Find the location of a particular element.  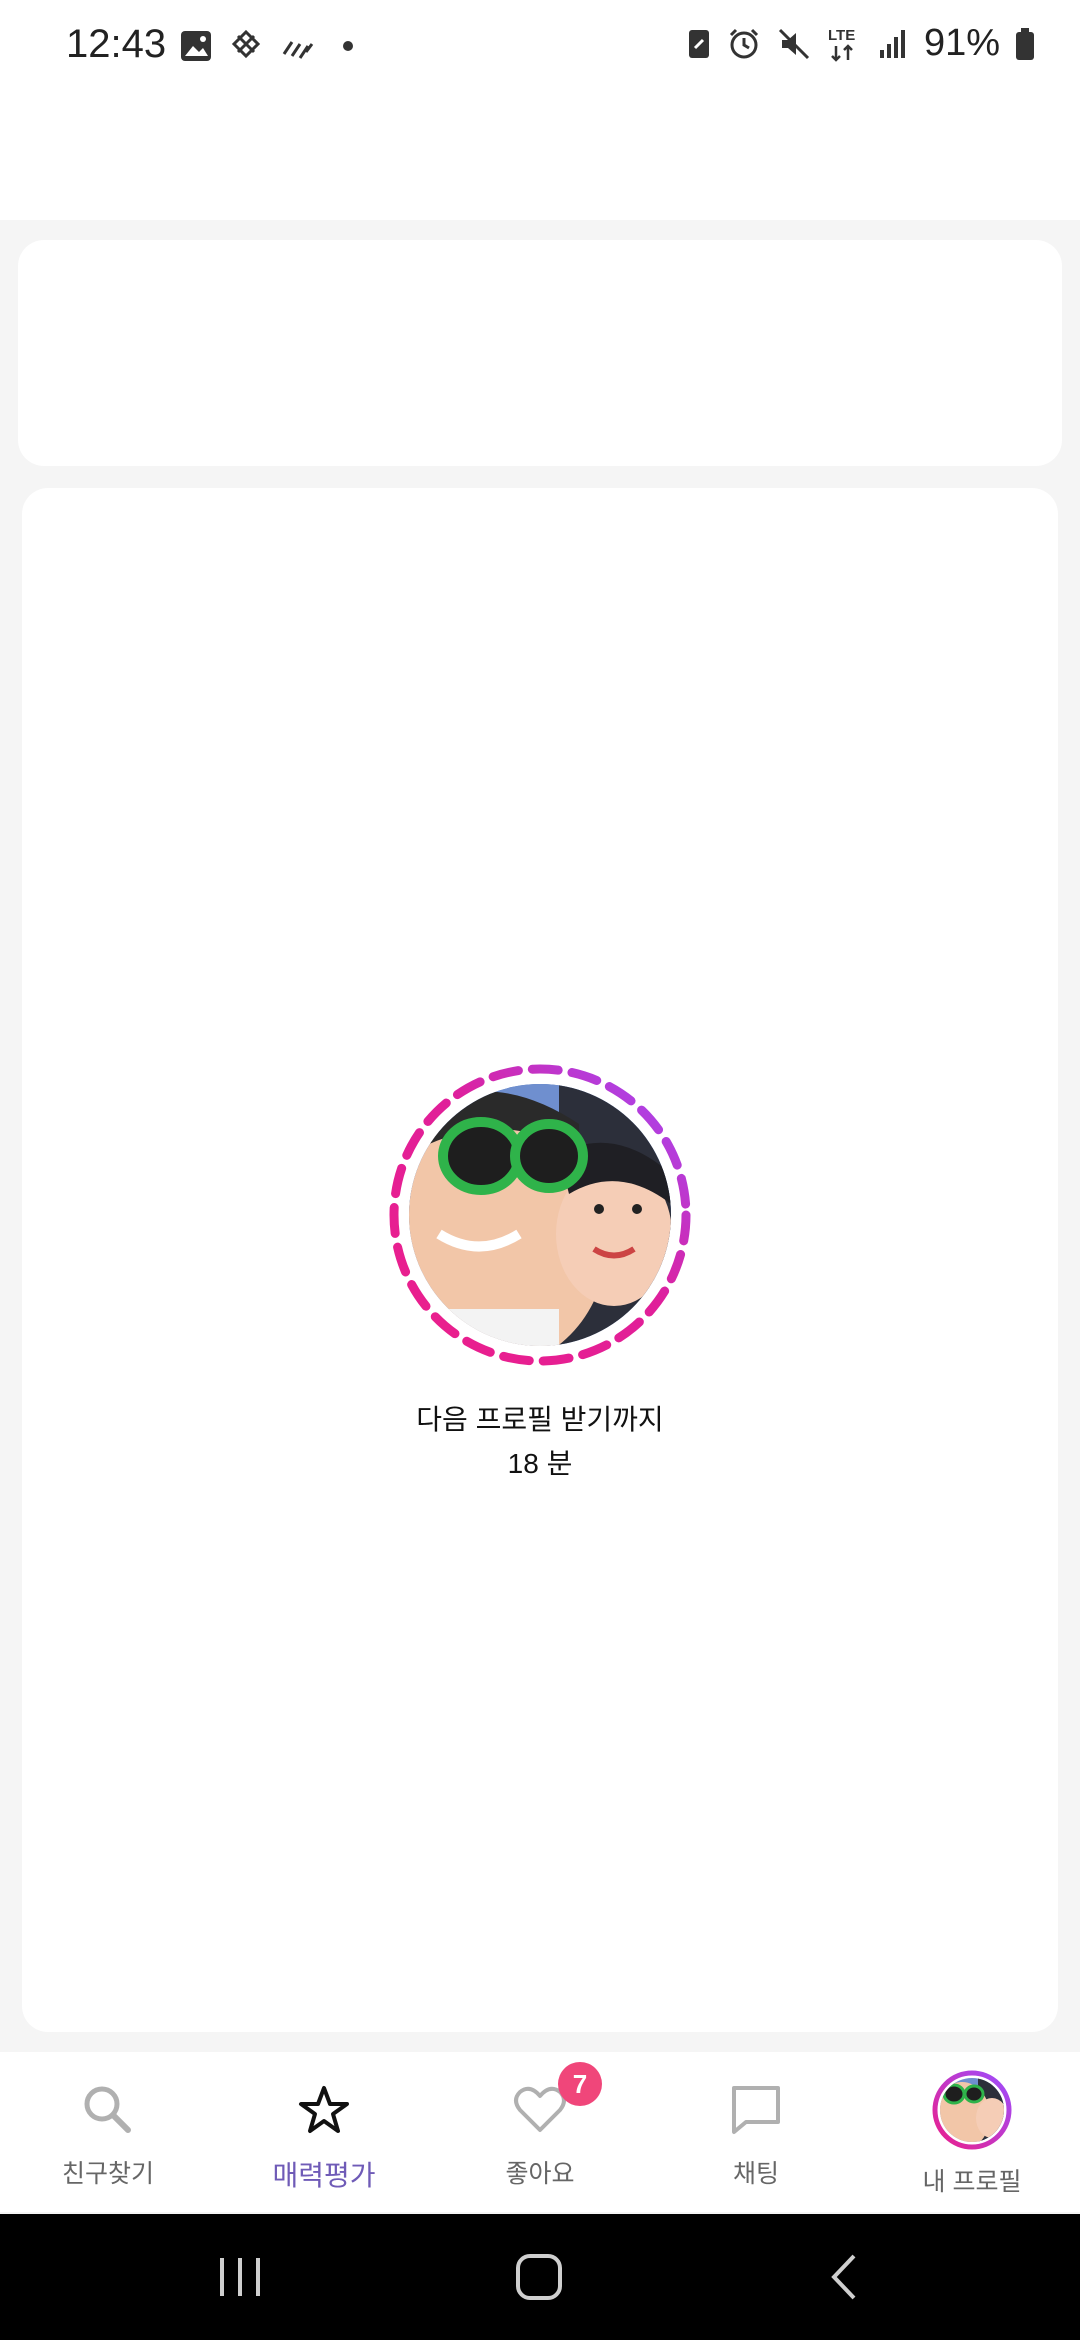

lte-icon: LTE is located at coordinates (841, 44).